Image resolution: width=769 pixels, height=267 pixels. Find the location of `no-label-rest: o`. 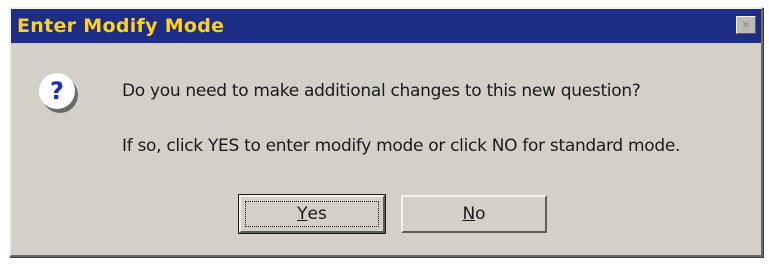

no-label-rest: o is located at coordinates (480, 214).